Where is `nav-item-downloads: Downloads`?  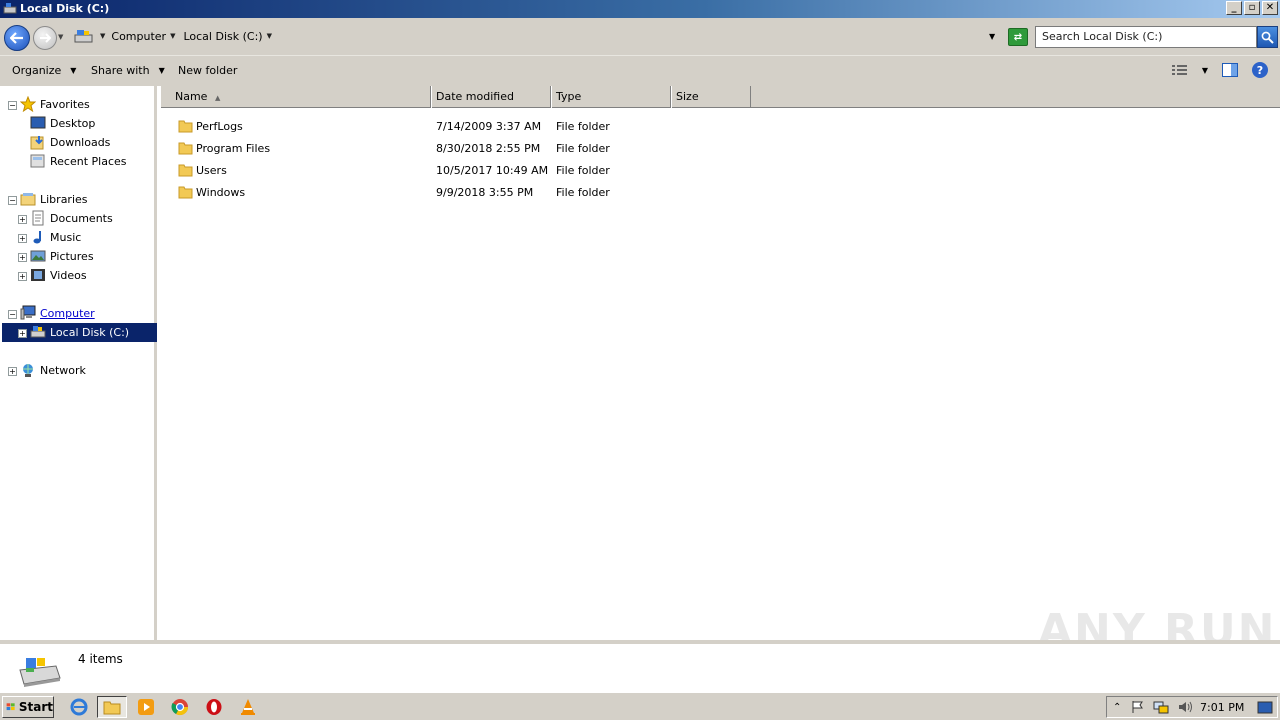 nav-item-downloads: Downloads is located at coordinates (70, 142).